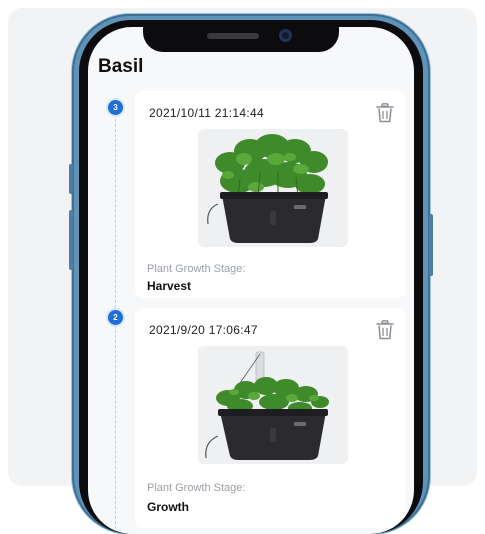 Image resolution: width=485 pixels, height=534 pixels. What do you see at coordinates (168, 507) in the screenshot?
I see `stage-value: Growth` at bounding box center [168, 507].